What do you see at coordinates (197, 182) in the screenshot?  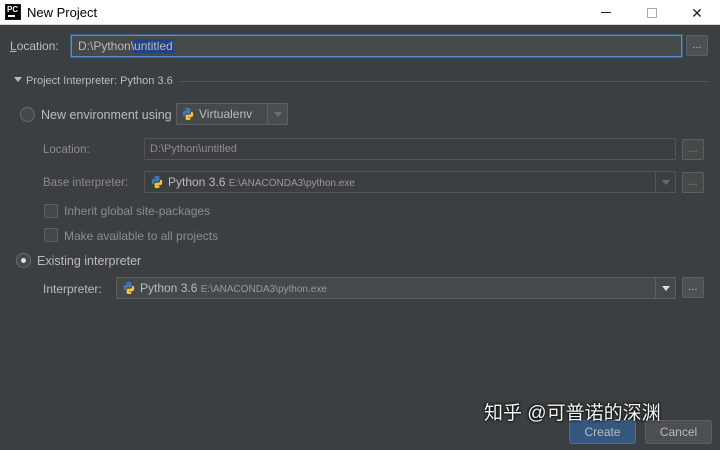 I see `base-interpreter-name: Python 3.6` at bounding box center [197, 182].